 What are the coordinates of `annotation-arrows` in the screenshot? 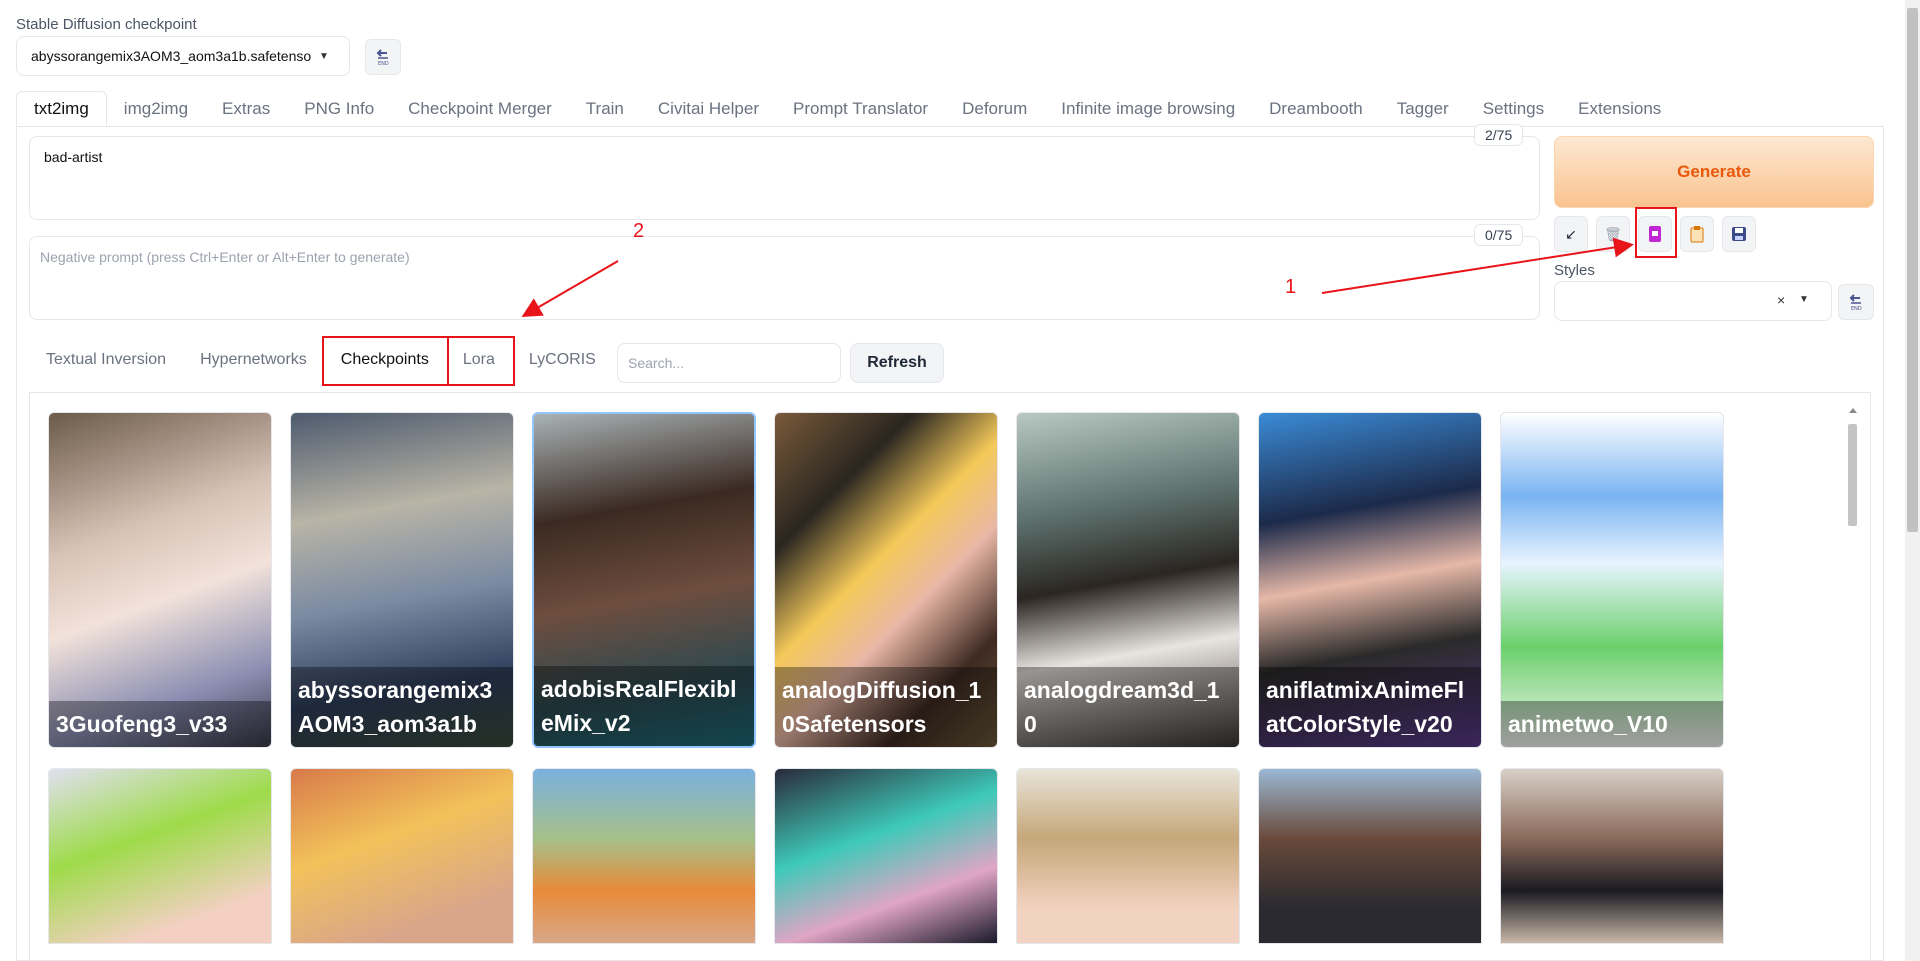 It's located at (1077, 277).